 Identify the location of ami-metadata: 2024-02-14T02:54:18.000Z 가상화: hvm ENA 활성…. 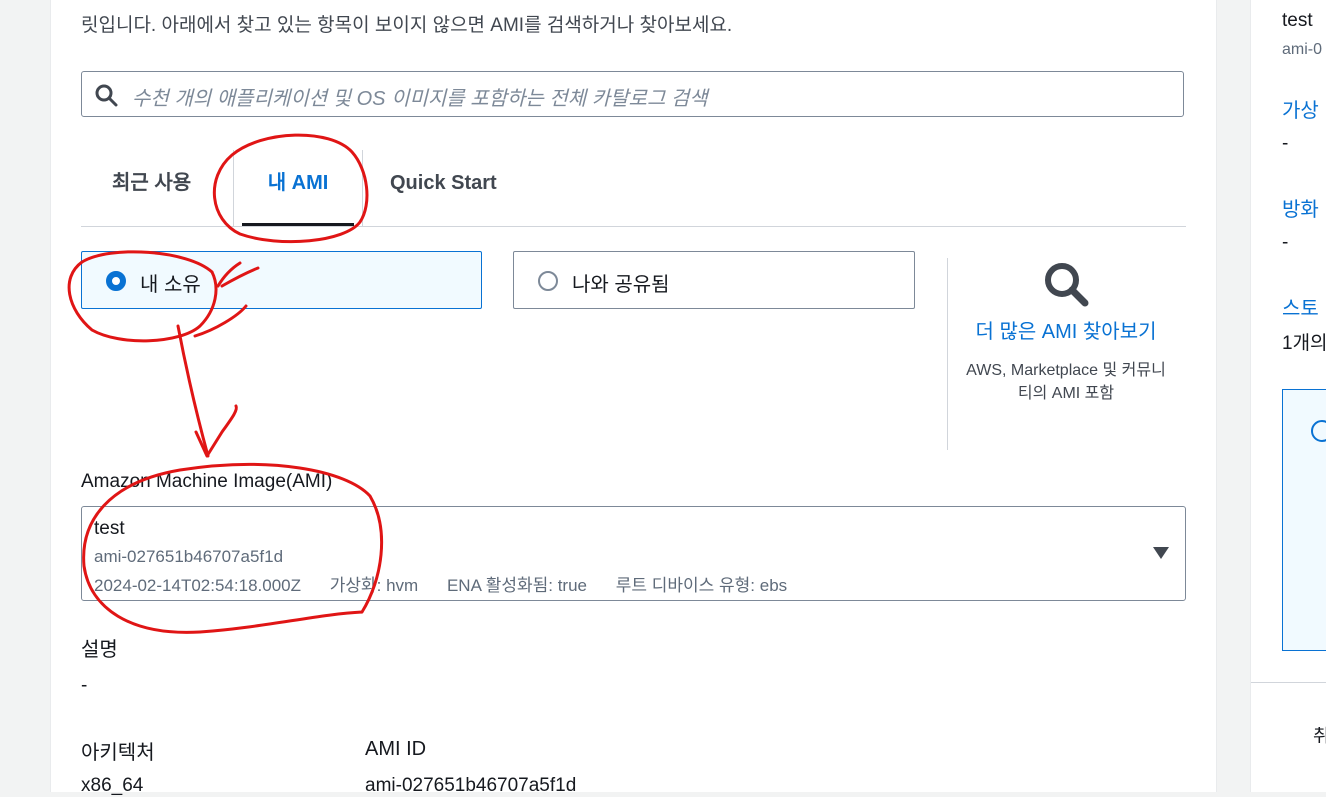
(452, 583).